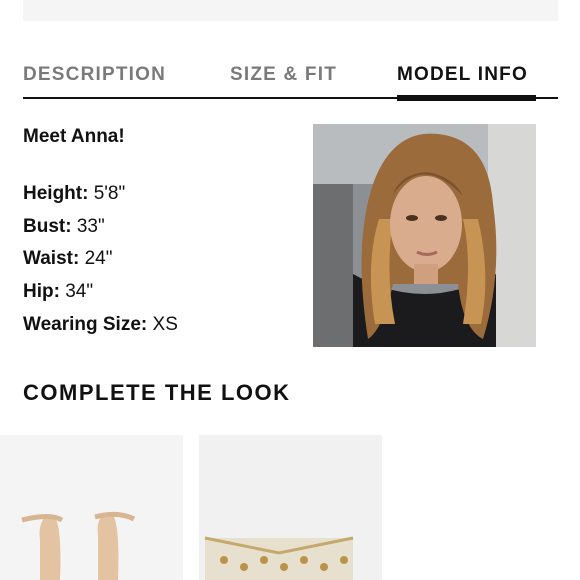 Image resolution: width=580 pixels, height=580 pixels. Describe the element at coordinates (466, 98) in the screenshot. I see `active-tab-indicator` at that location.